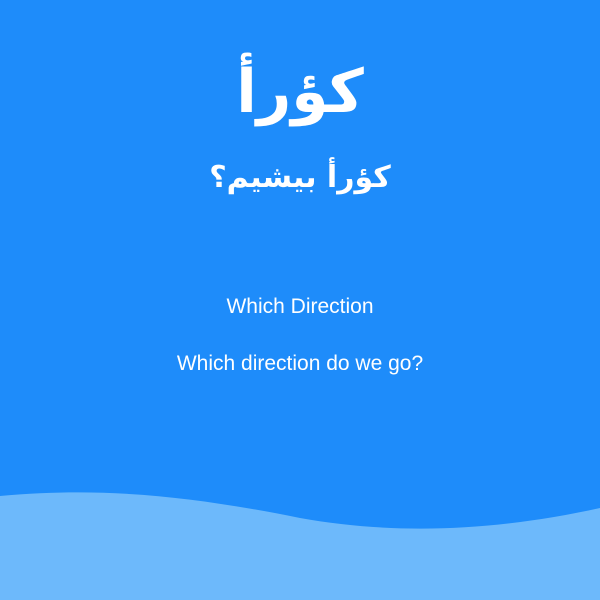 The width and height of the screenshot is (600, 600). Describe the element at coordinates (300, 363) in the screenshot. I see `english-phrase: Which direction do we go?` at that location.